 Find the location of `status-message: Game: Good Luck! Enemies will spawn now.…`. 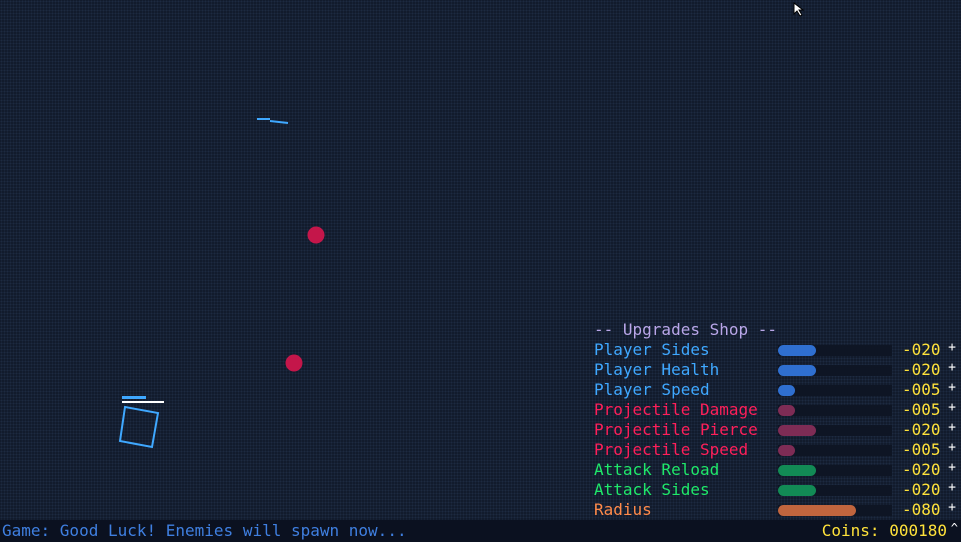

status-message: Game: Good Luck! Enemies will spawn now.… is located at coordinates (204, 530).